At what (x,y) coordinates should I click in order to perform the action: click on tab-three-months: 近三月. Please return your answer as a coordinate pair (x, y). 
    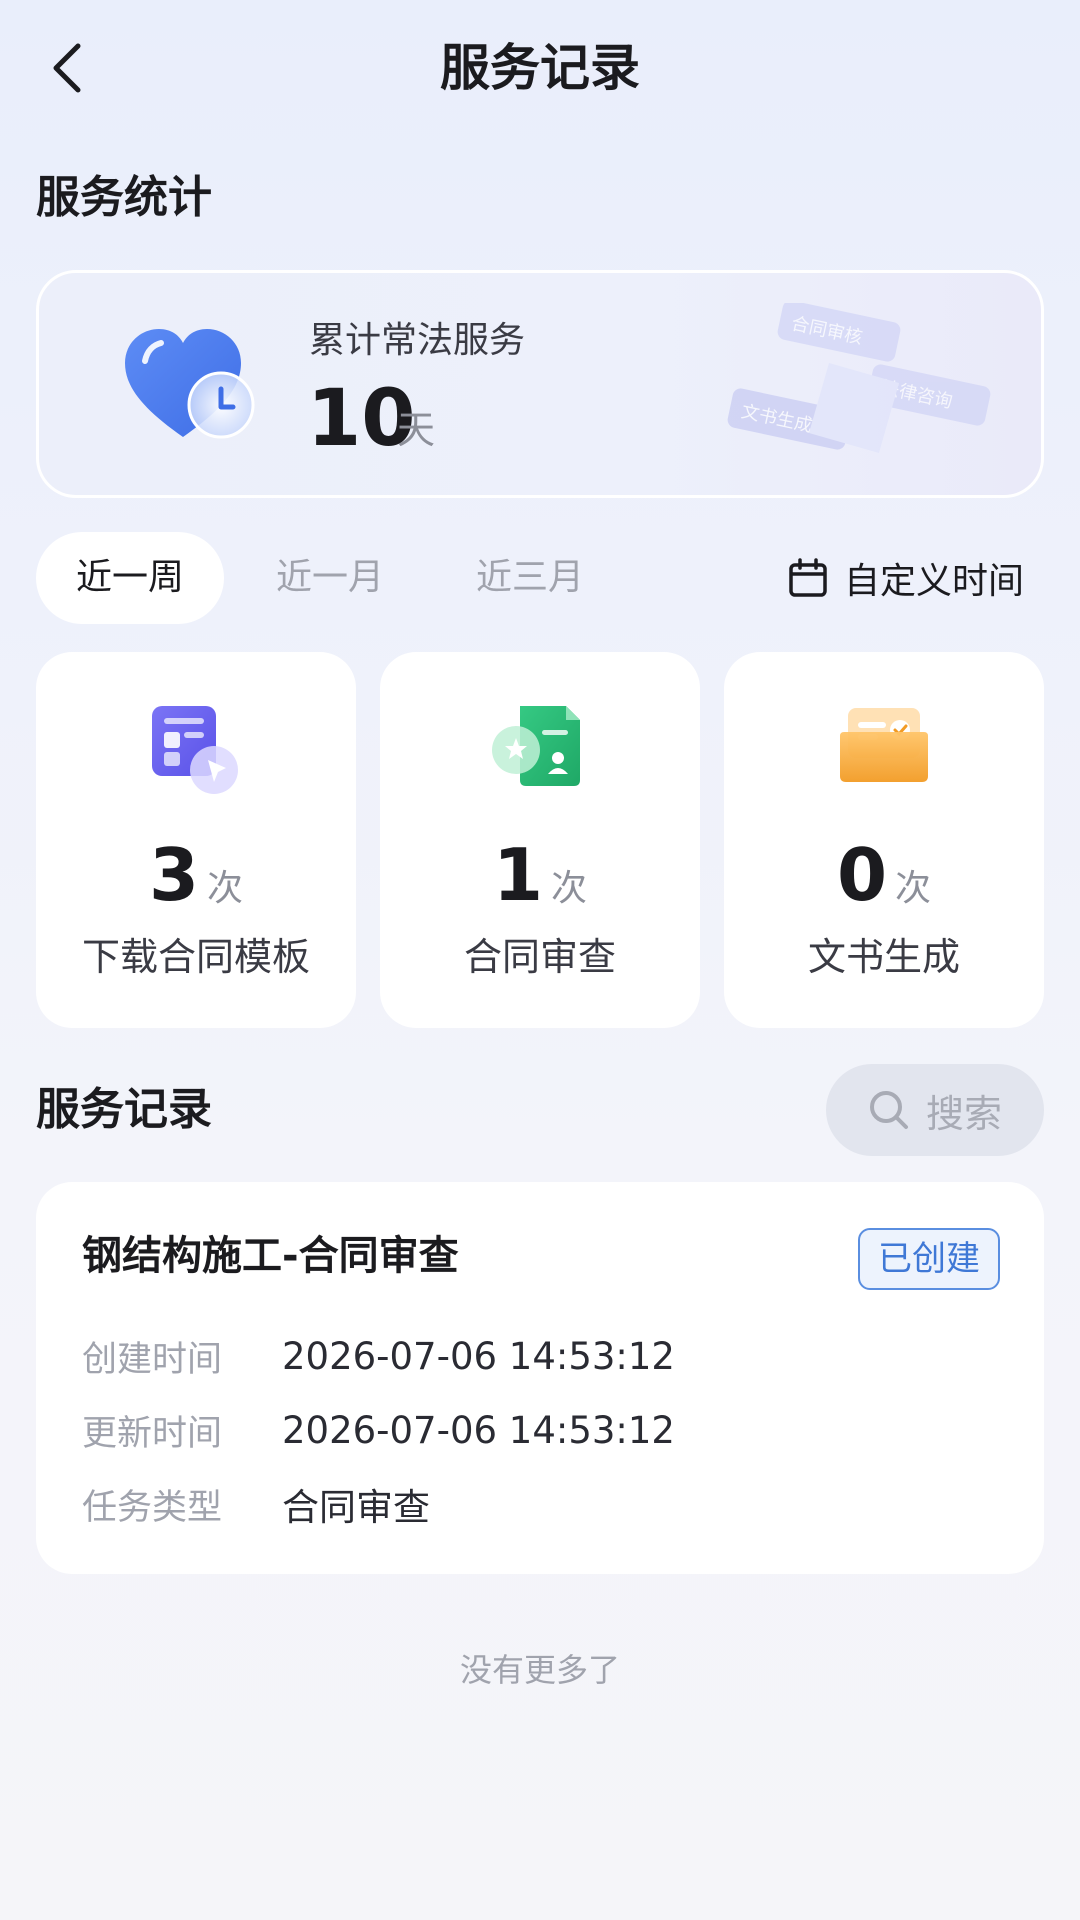
    Looking at the image, I should click on (530, 578).